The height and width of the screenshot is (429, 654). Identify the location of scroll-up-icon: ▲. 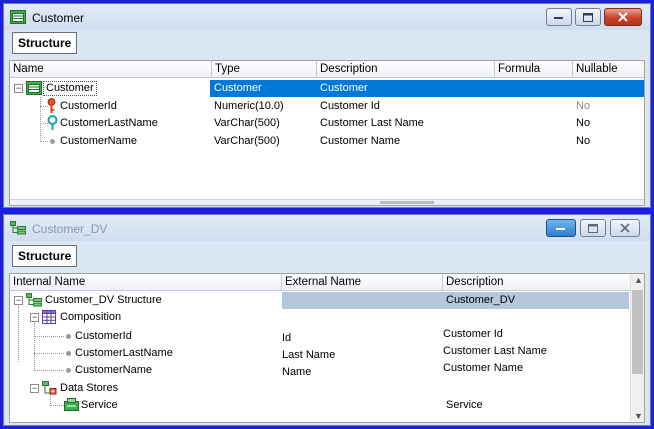
(638, 280).